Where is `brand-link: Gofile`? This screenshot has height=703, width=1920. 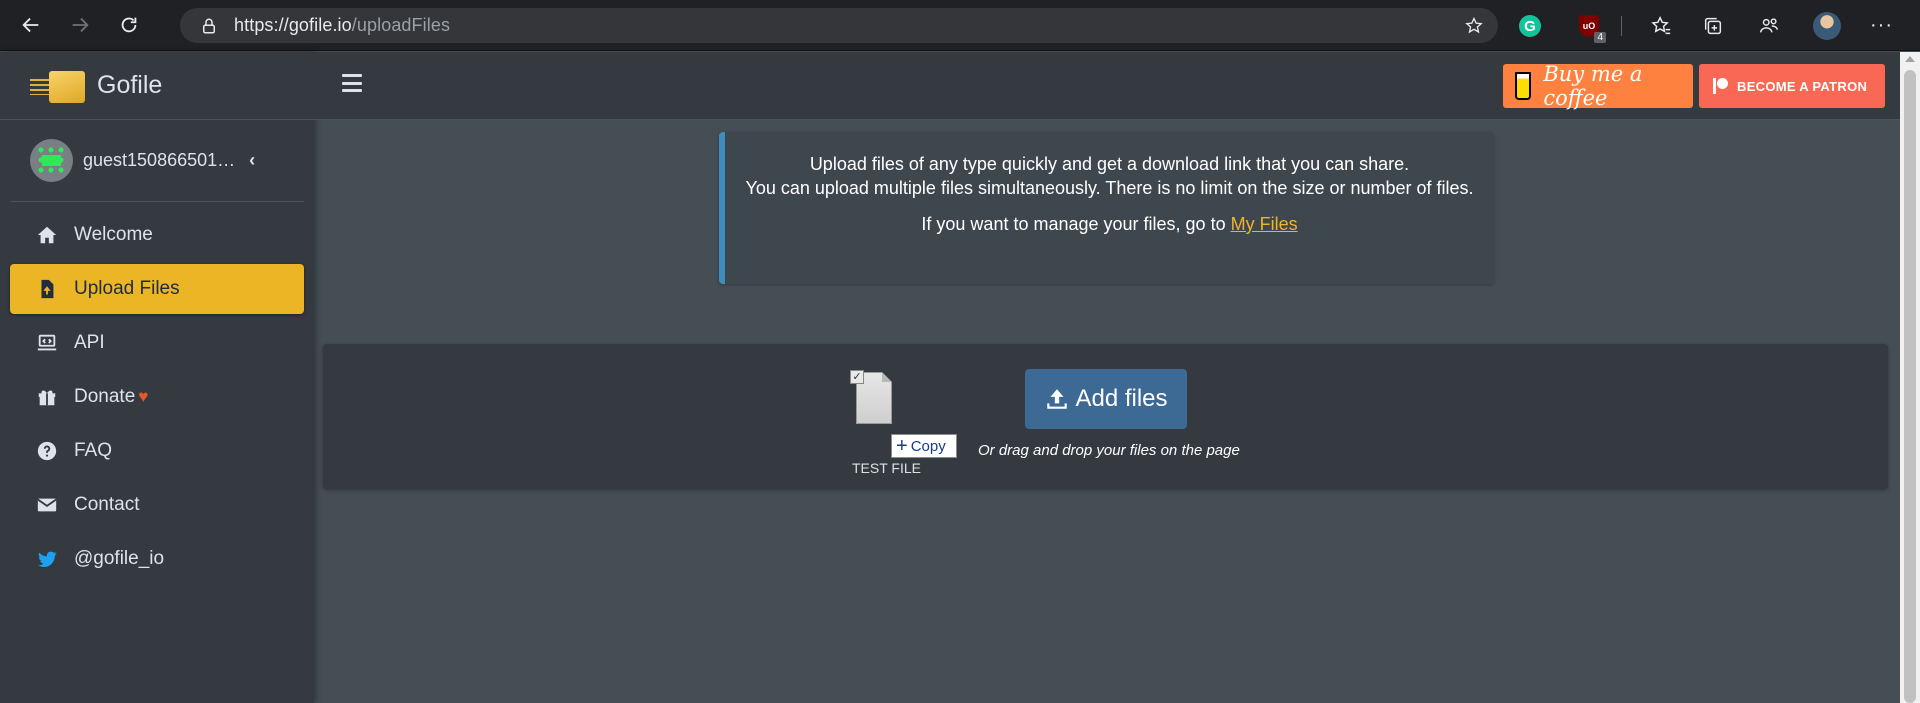
brand-link: Gofile is located at coordinates (157, 86).